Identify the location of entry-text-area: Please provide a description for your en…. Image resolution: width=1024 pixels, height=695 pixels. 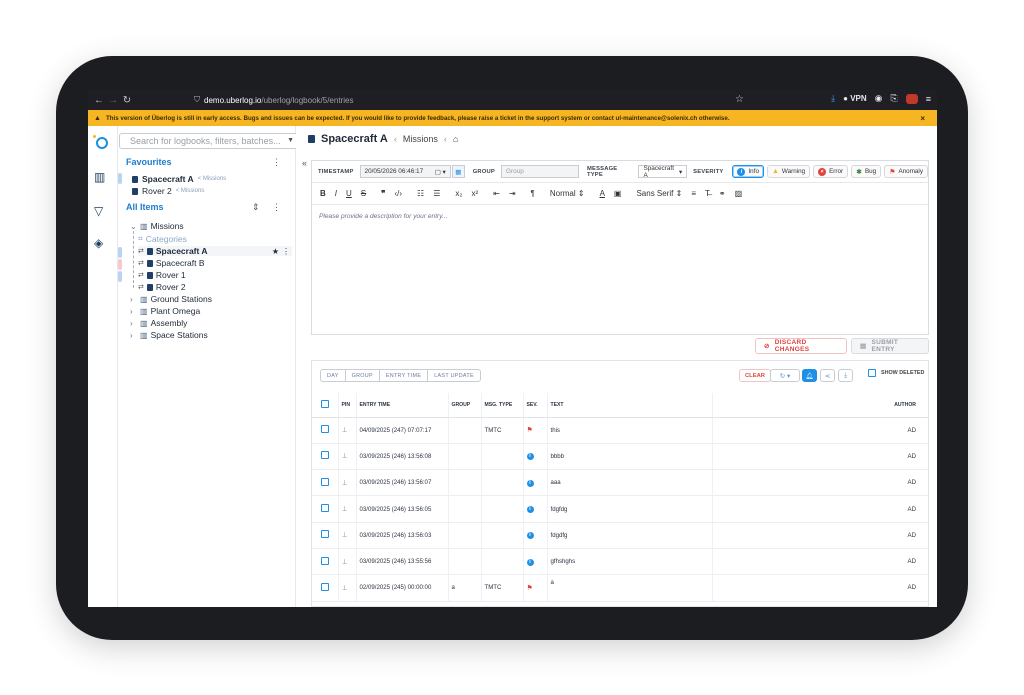
(383, 216).